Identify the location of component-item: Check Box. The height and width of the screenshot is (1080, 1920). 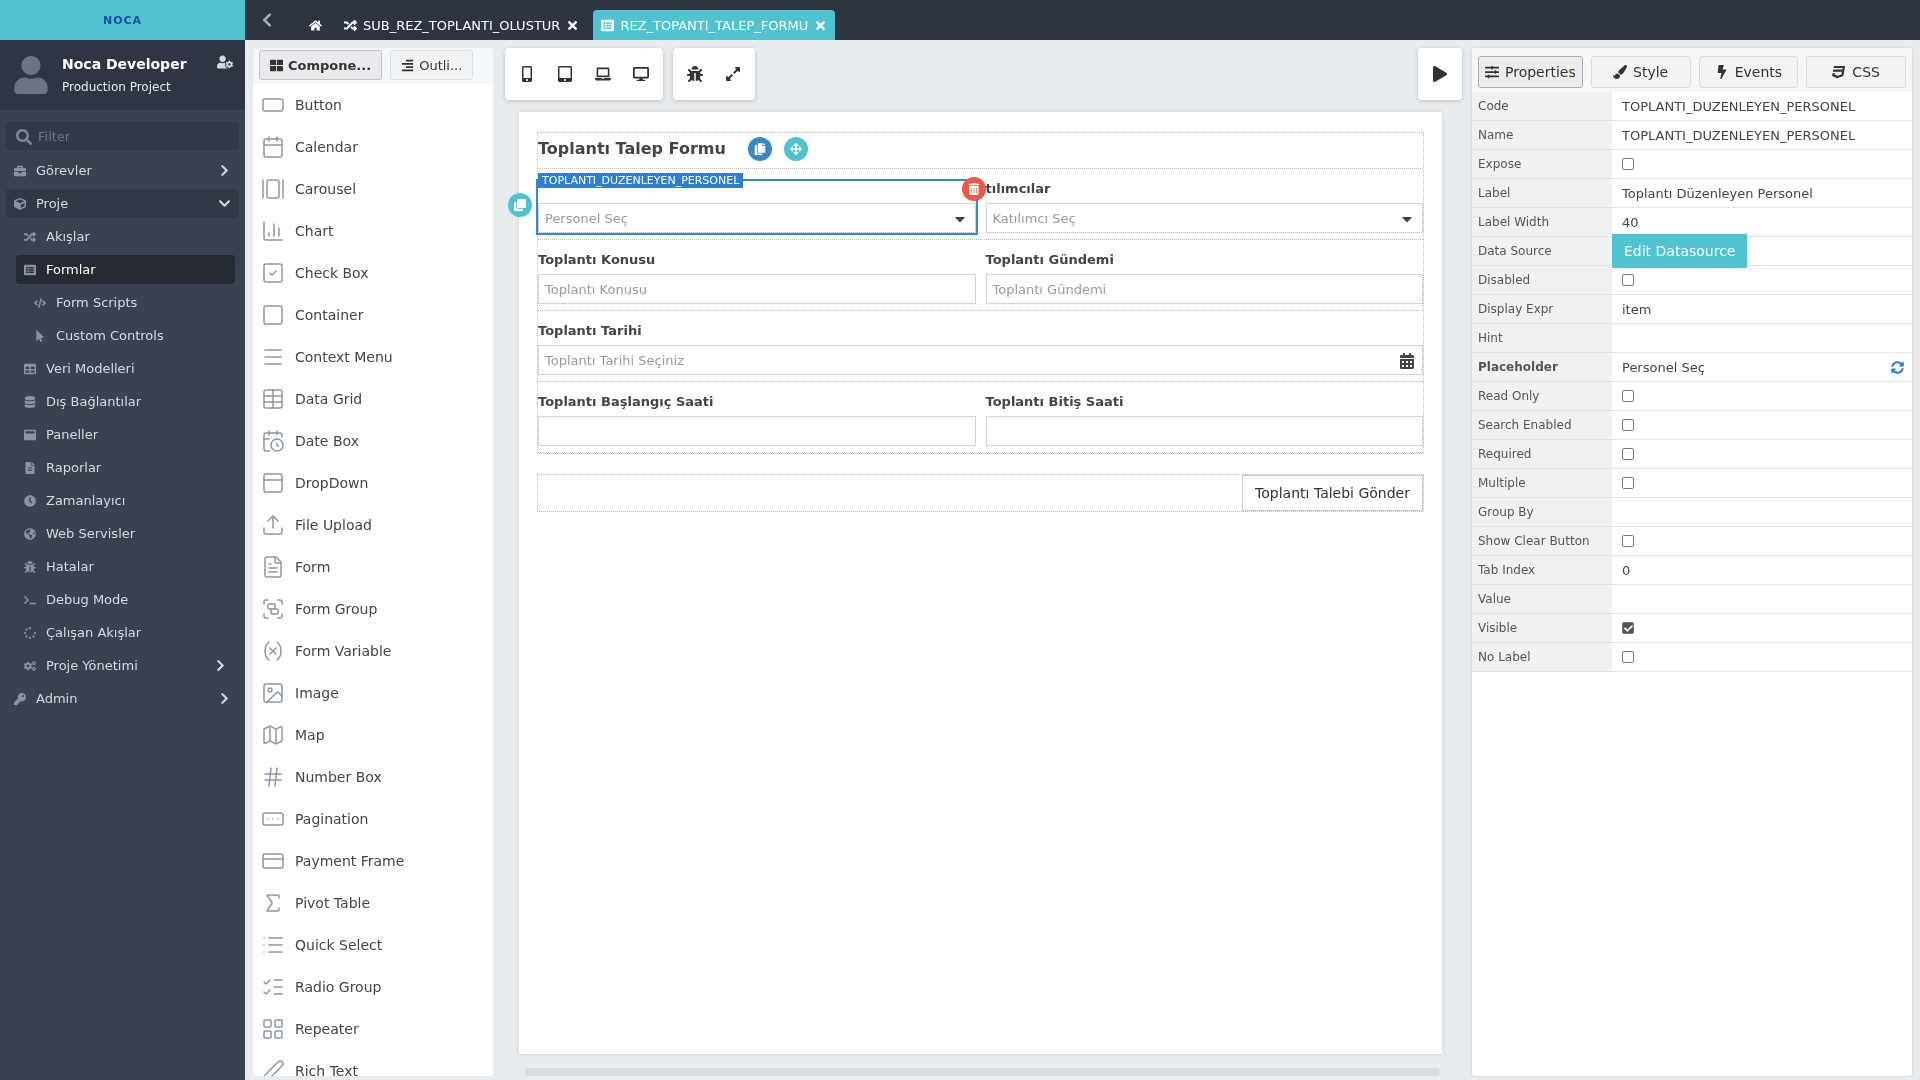
(373, 273).